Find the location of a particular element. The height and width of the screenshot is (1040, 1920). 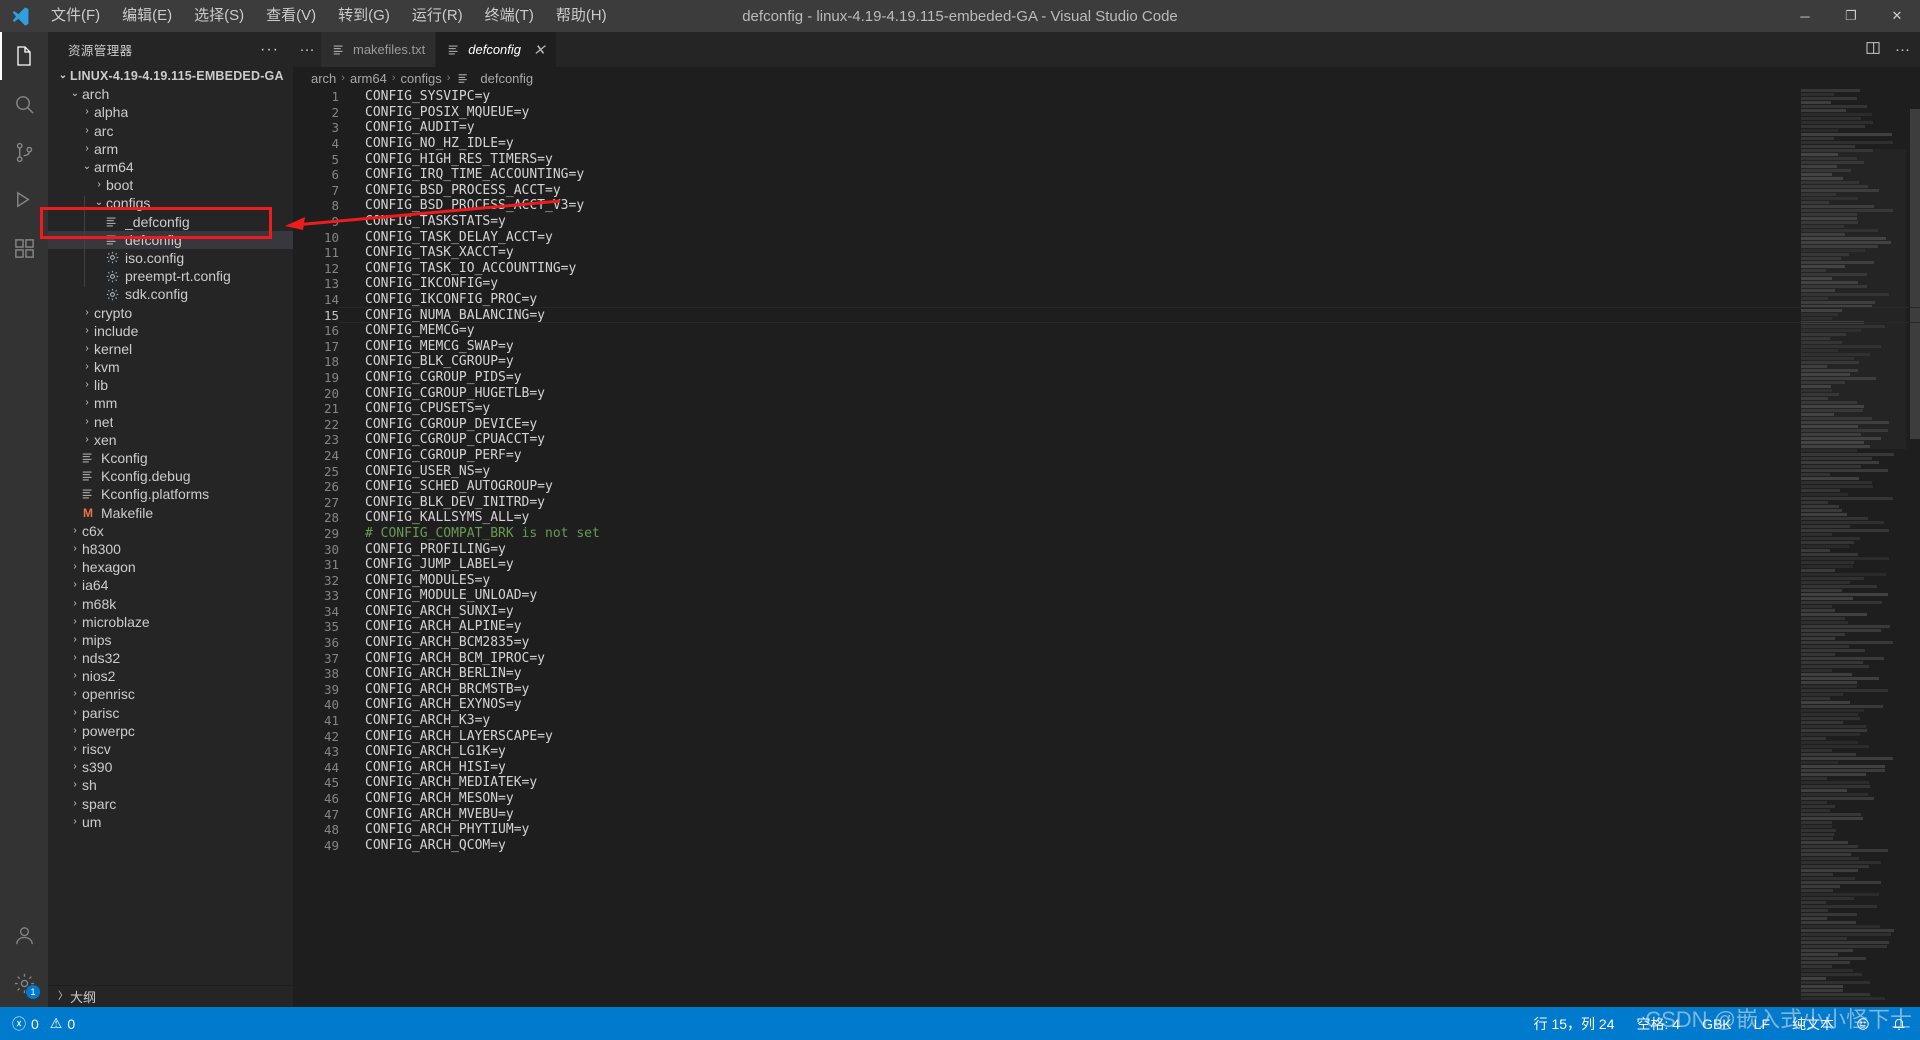

tab-close-icon: ✕ is located at coordinates (539, 50).